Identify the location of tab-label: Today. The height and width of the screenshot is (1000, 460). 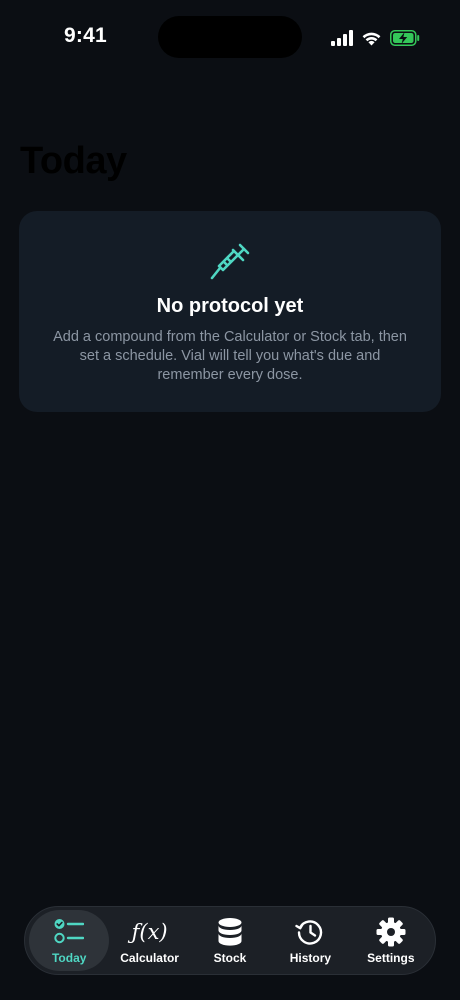
(69, 957).